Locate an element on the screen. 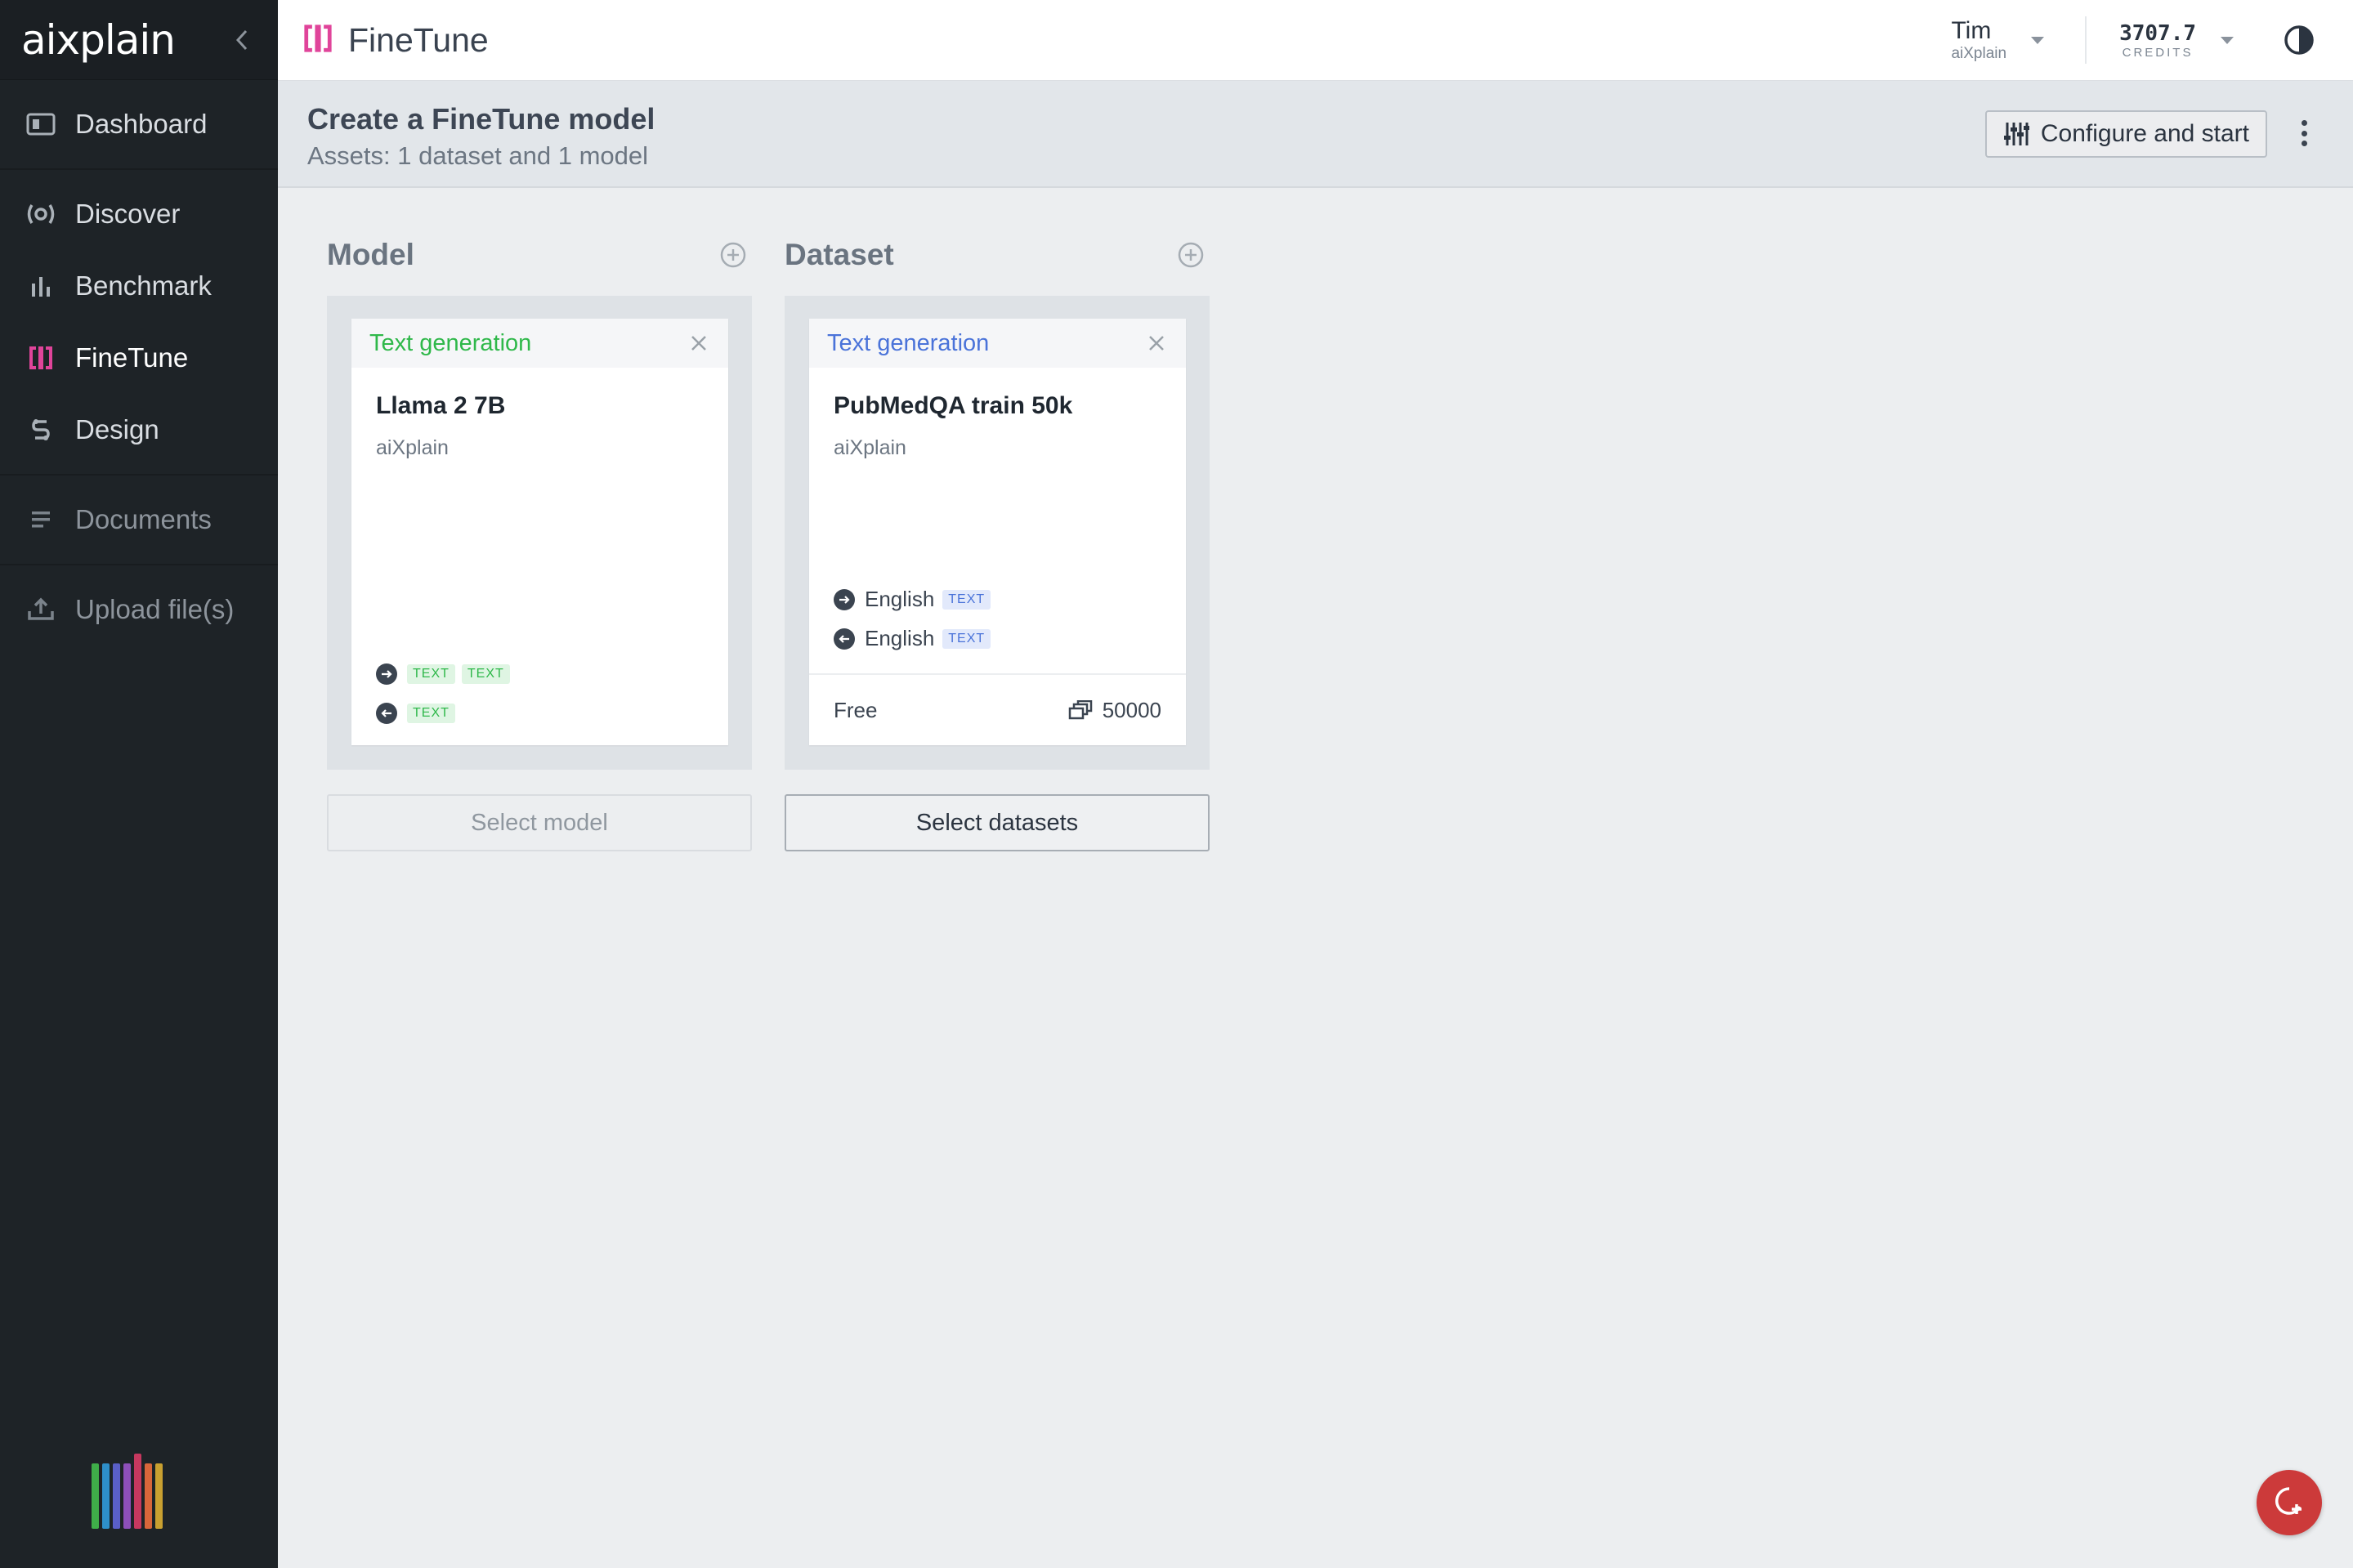 The width and height of the screenshot is (2353, 1568). aixplain-logo: aixplain is located at coordinates (98, 40).